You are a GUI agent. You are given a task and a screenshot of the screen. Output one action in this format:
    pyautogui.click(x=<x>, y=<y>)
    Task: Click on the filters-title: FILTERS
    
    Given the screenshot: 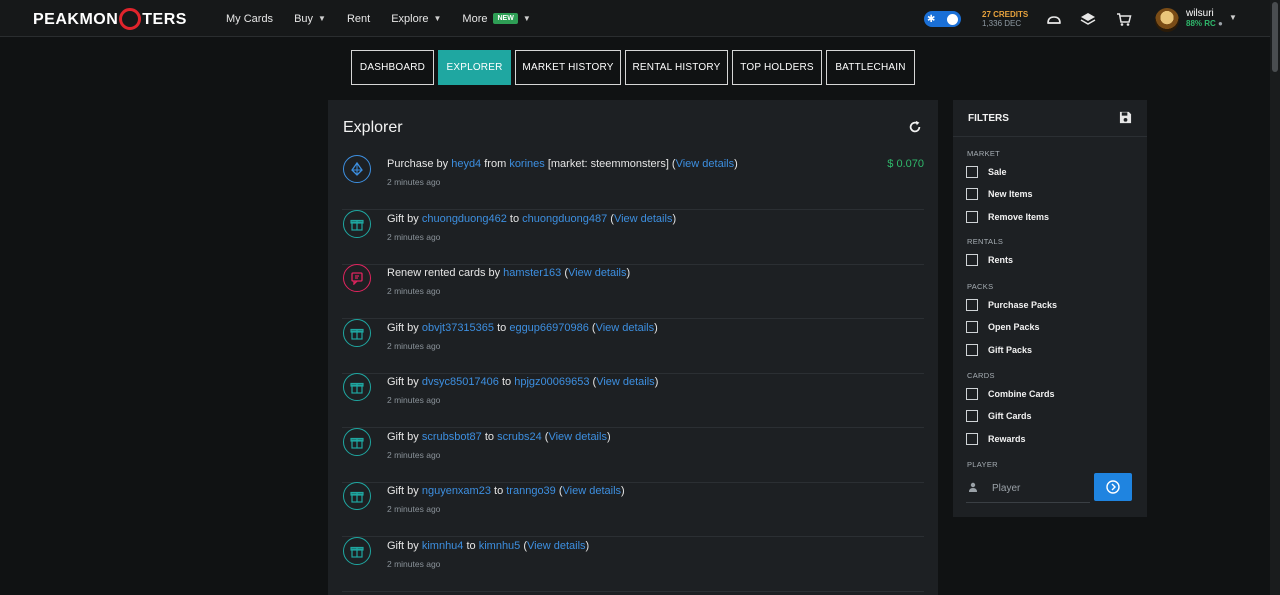 What is the action you would take?
    pyautogui.click(x=988, y=118)
    